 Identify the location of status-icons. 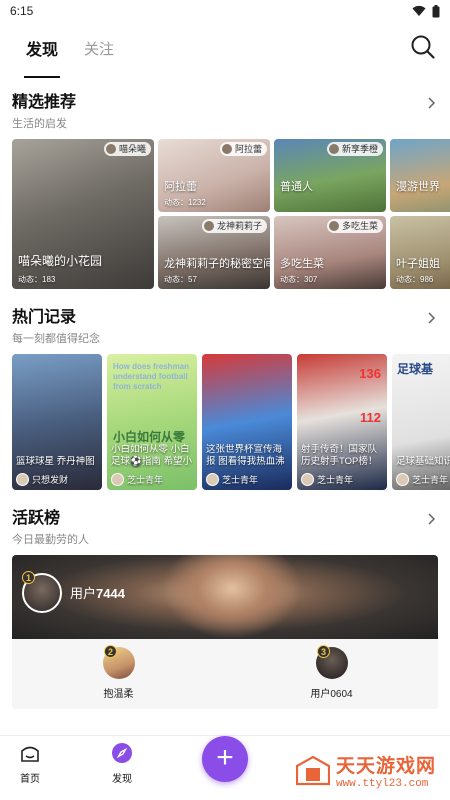
(426, 11).